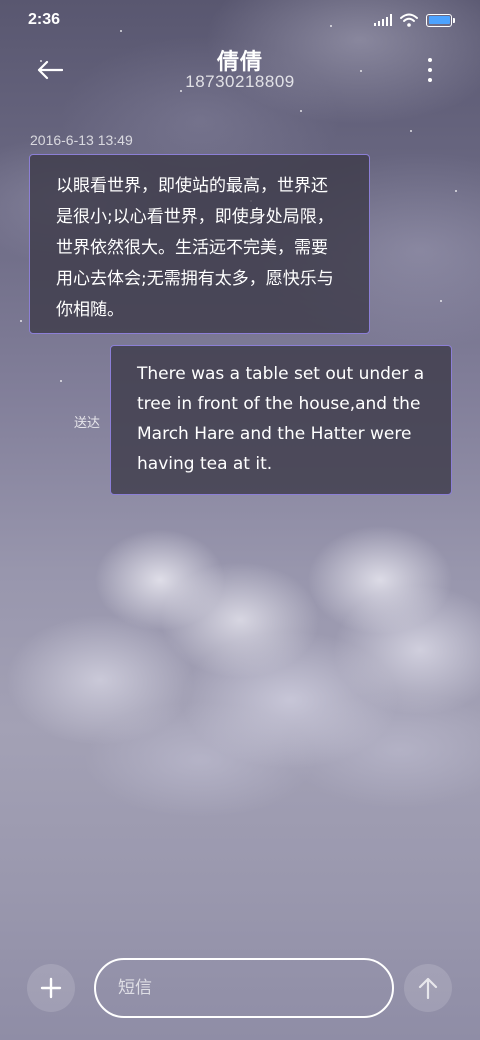  I want to click on battery-fill, so click(439, 20).